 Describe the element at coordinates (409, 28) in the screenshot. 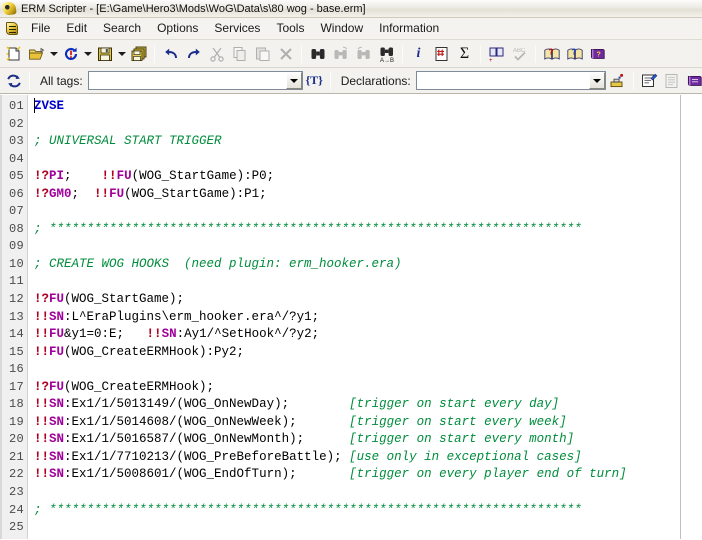

I see `menu-item-information: Information` at that location.